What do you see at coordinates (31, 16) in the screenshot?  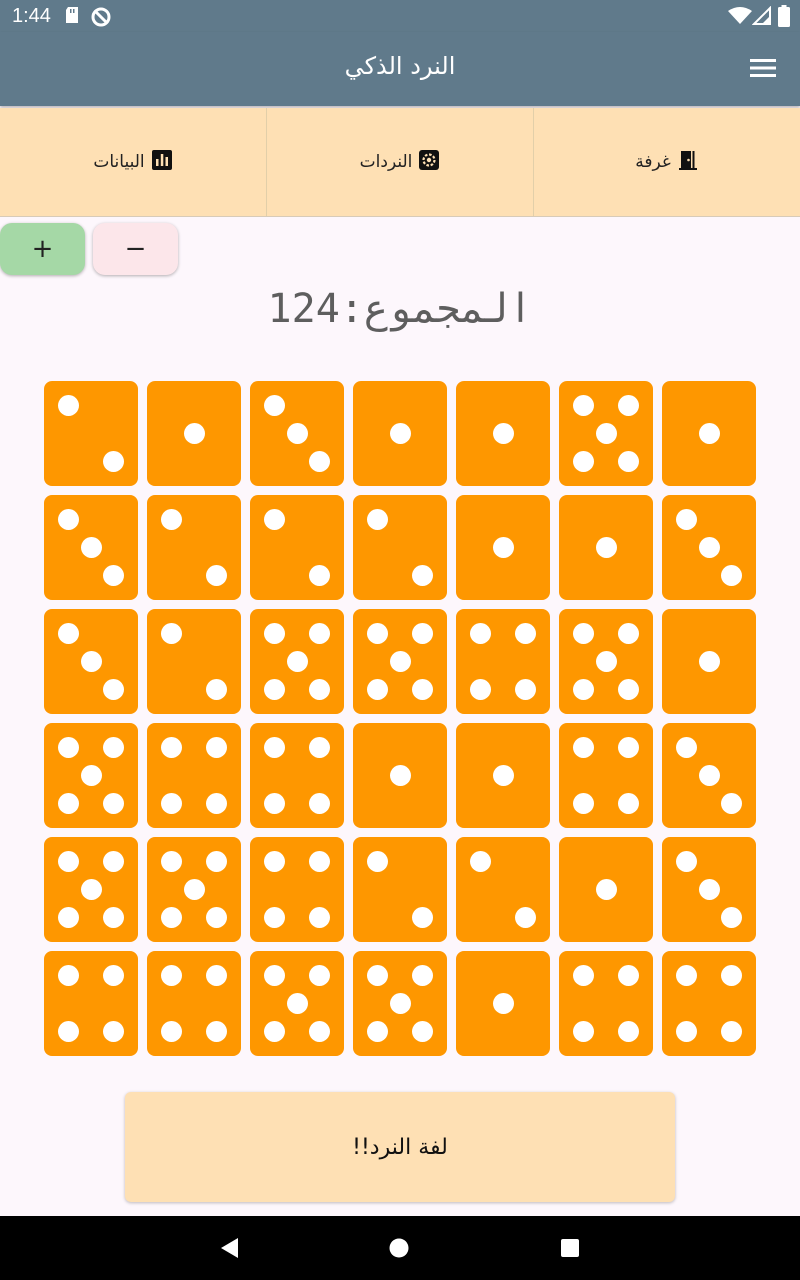 I see `status-time: 1:44` at bounding box center [31, 16].